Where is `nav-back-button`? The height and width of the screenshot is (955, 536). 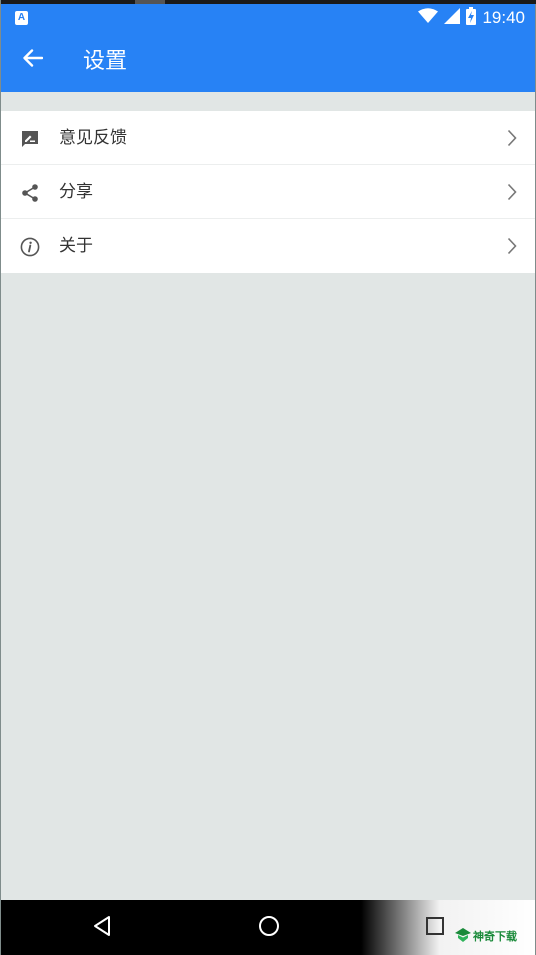
nav-back-button is located at coordinates (102, 928).